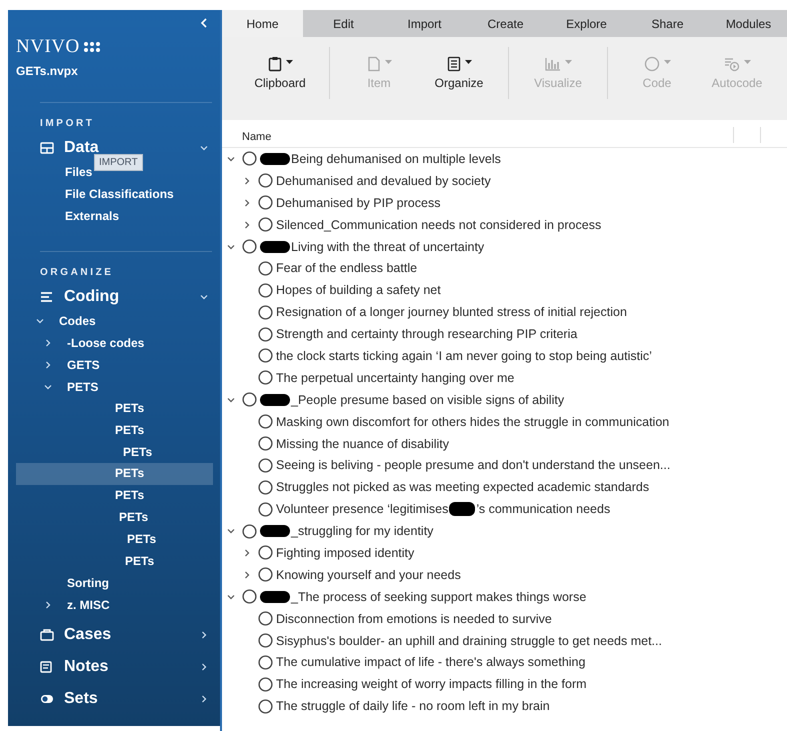 This screenshot has width=787, height=731. Describe the element at coordinates (119, 194) in the screenshot. I see `nav-subitem: File Classifications` at that location.